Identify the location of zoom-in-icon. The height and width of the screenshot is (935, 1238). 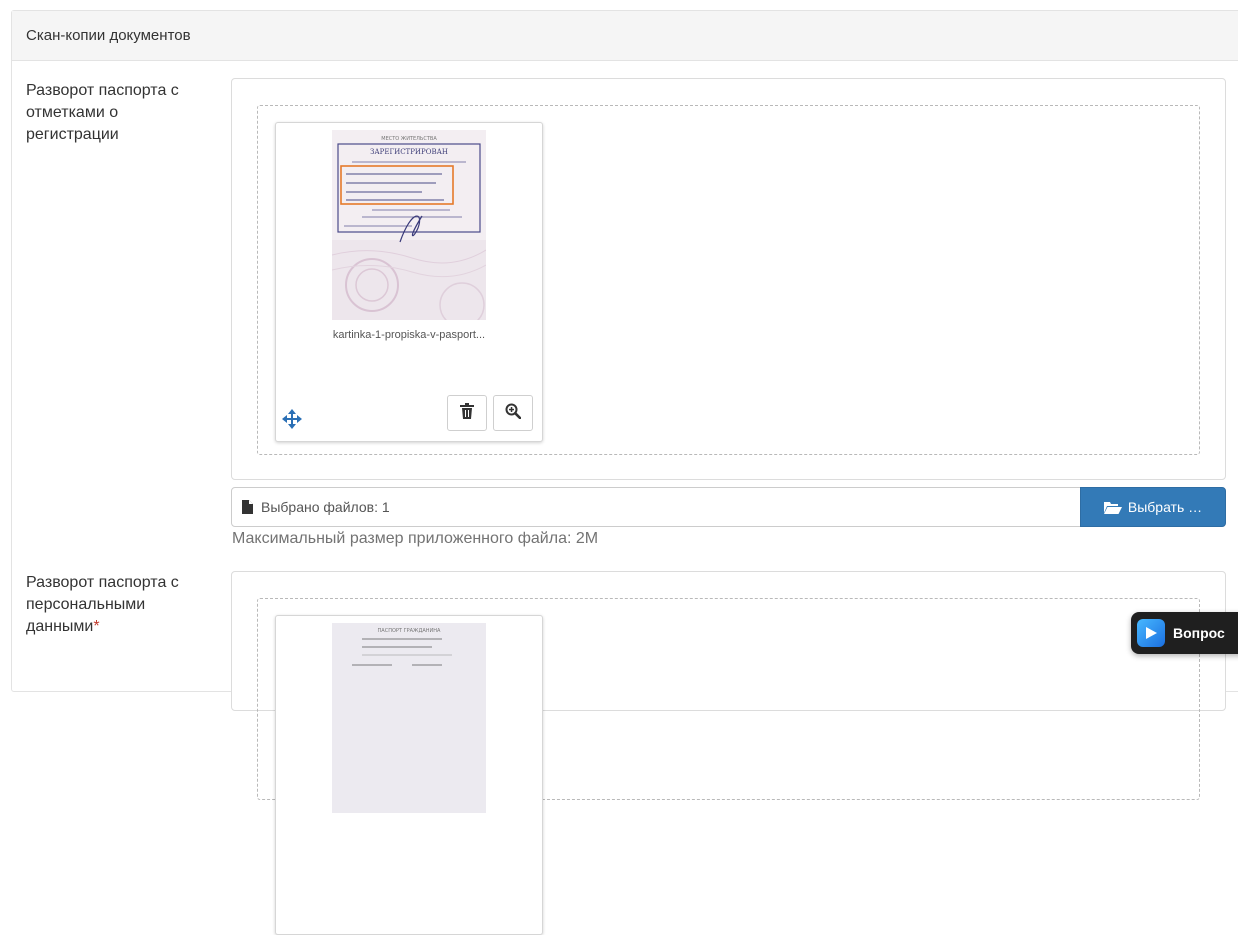
(513, 413).